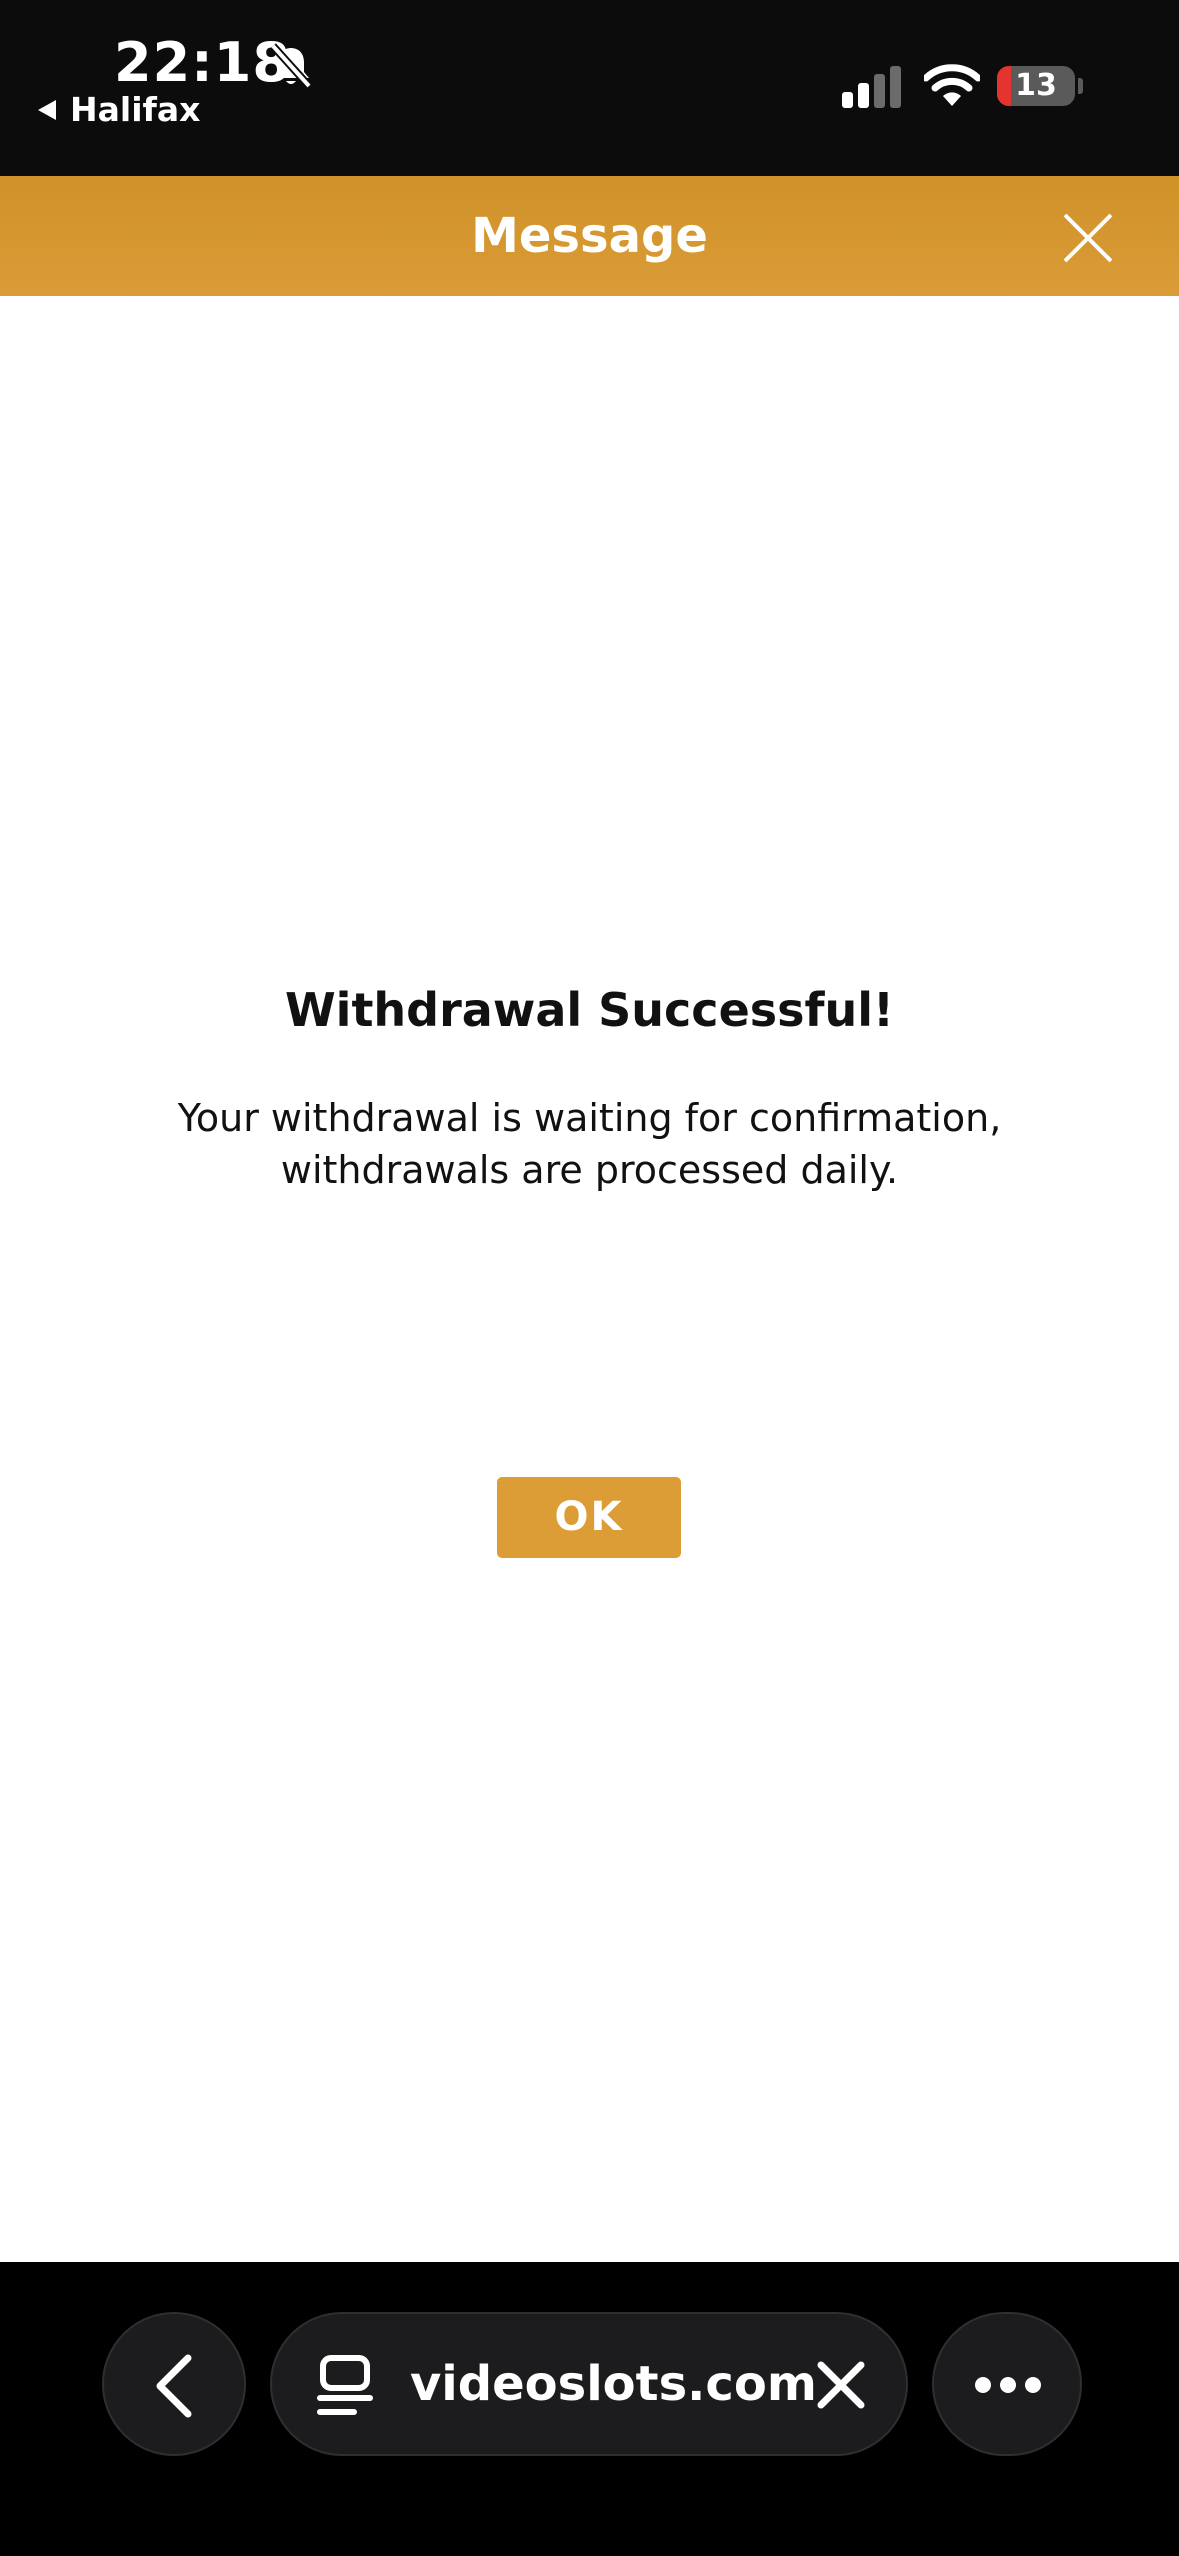  I want to click on address-bar: videoslots.com, so click(589, 2384).